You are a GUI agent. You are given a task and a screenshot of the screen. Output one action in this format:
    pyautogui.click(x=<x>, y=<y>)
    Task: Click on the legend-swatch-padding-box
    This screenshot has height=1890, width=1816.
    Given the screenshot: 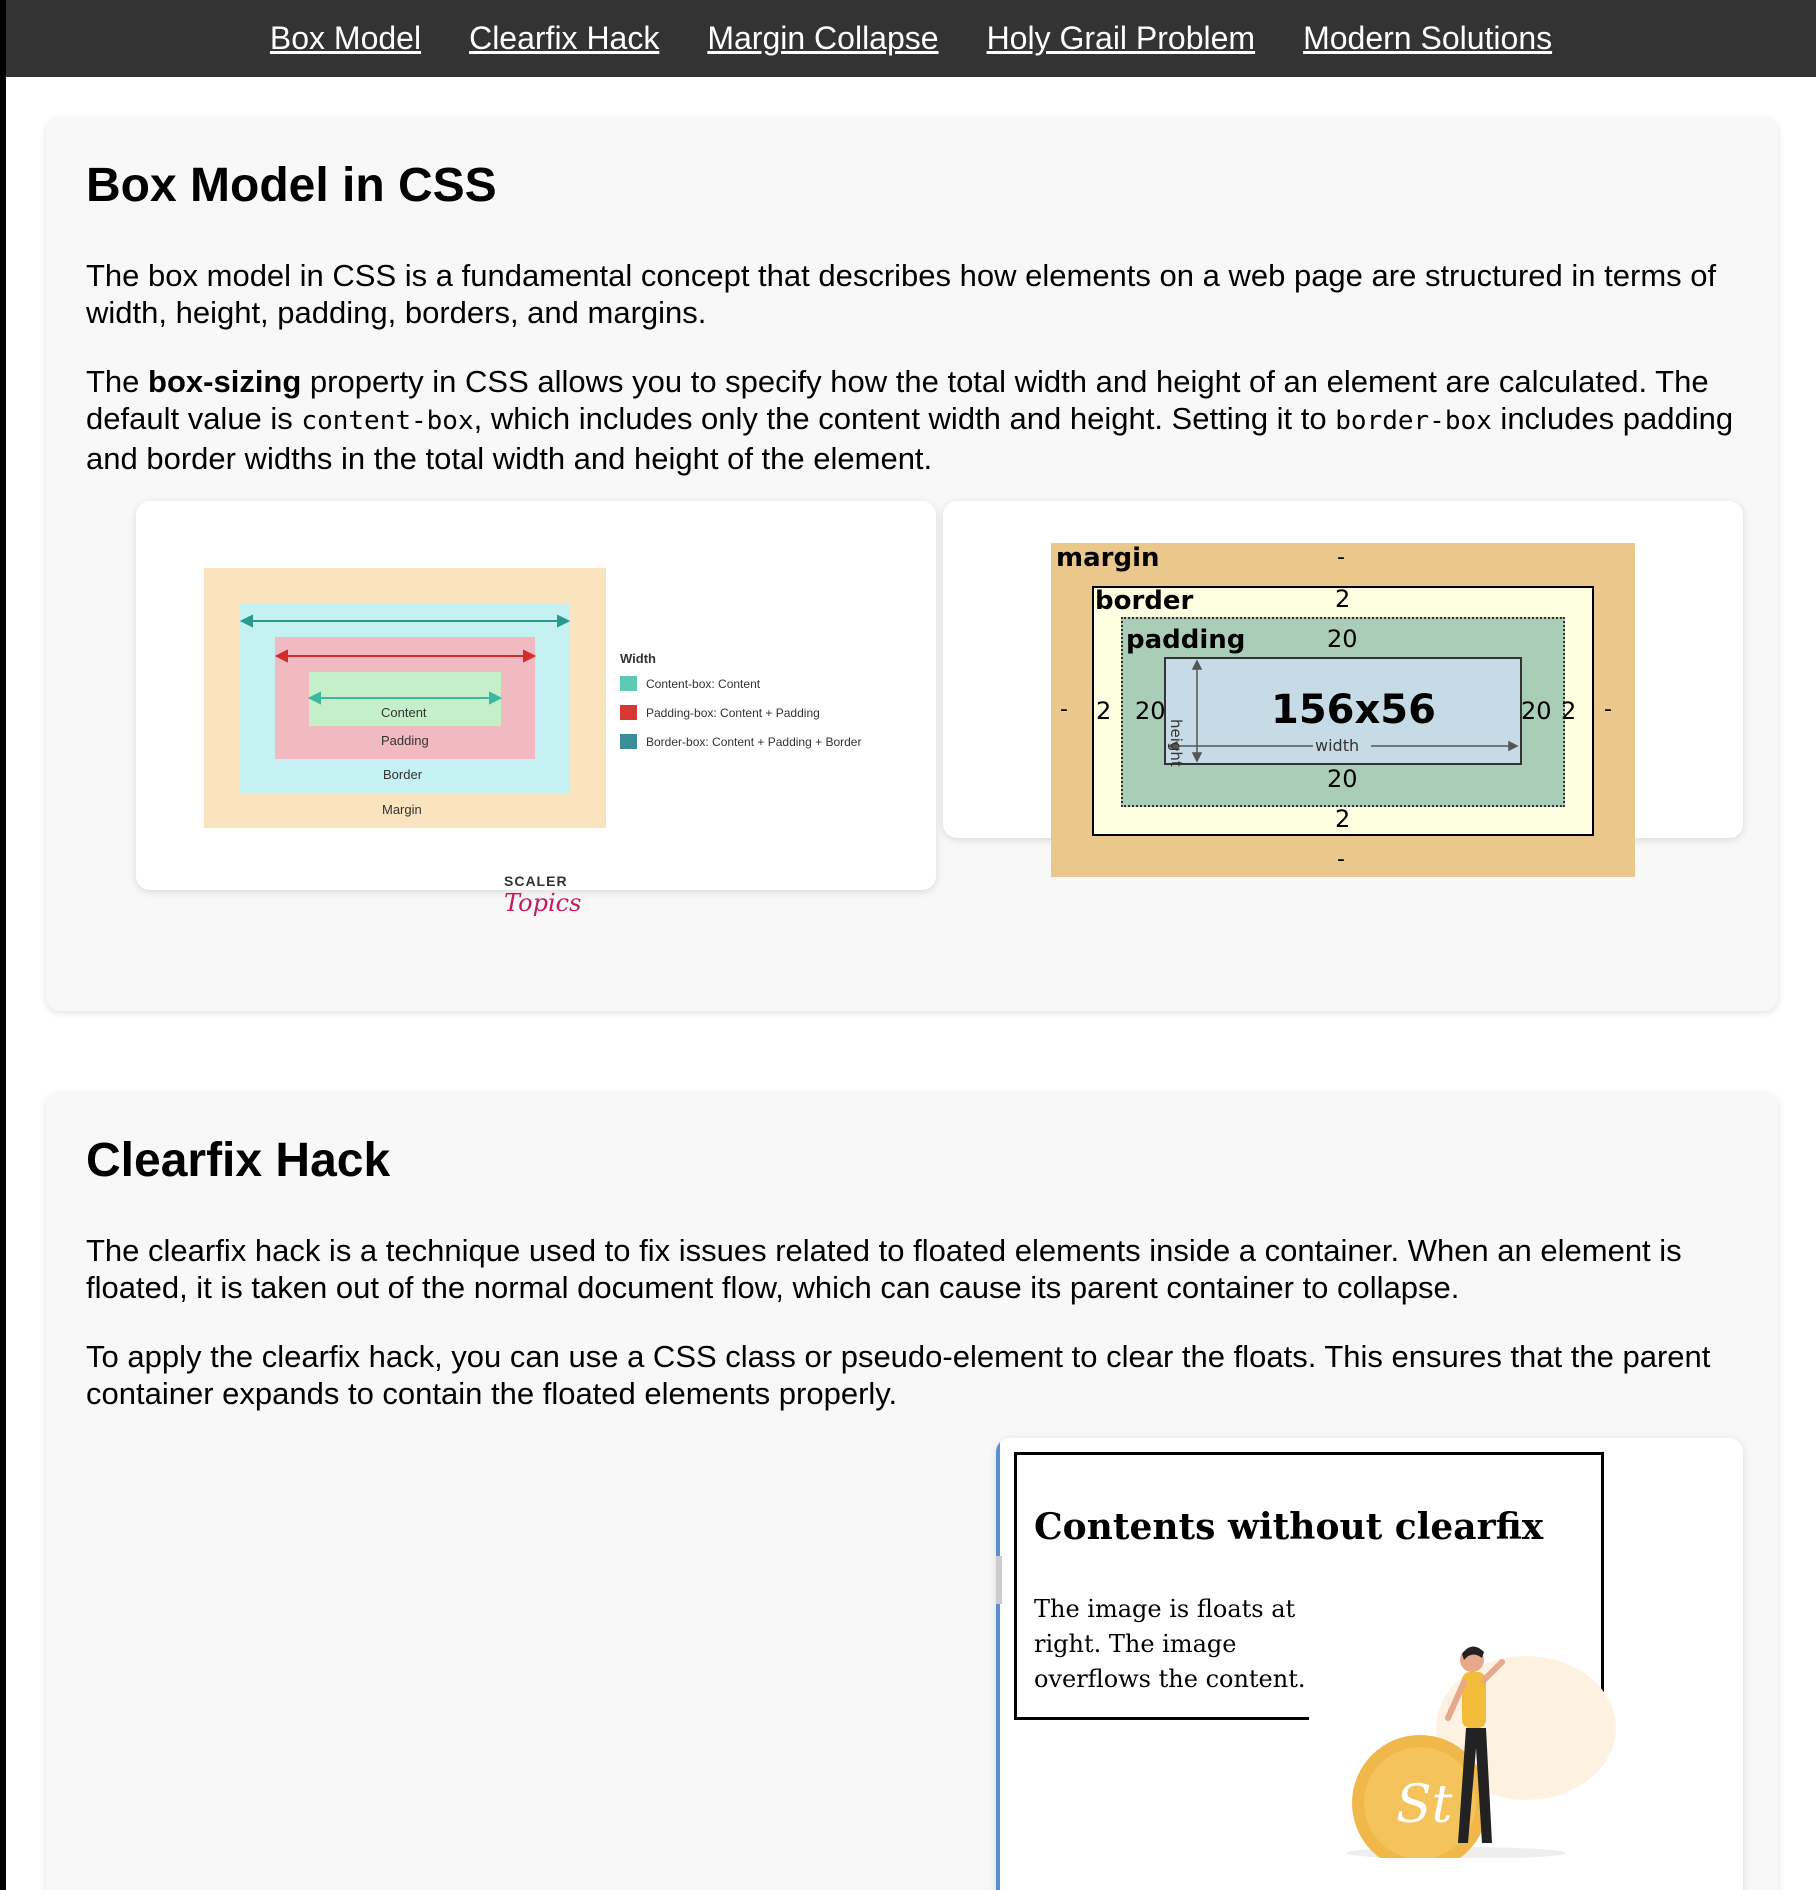 What is the action you would take?
    pyautogui.click(x=628, y=712)
    